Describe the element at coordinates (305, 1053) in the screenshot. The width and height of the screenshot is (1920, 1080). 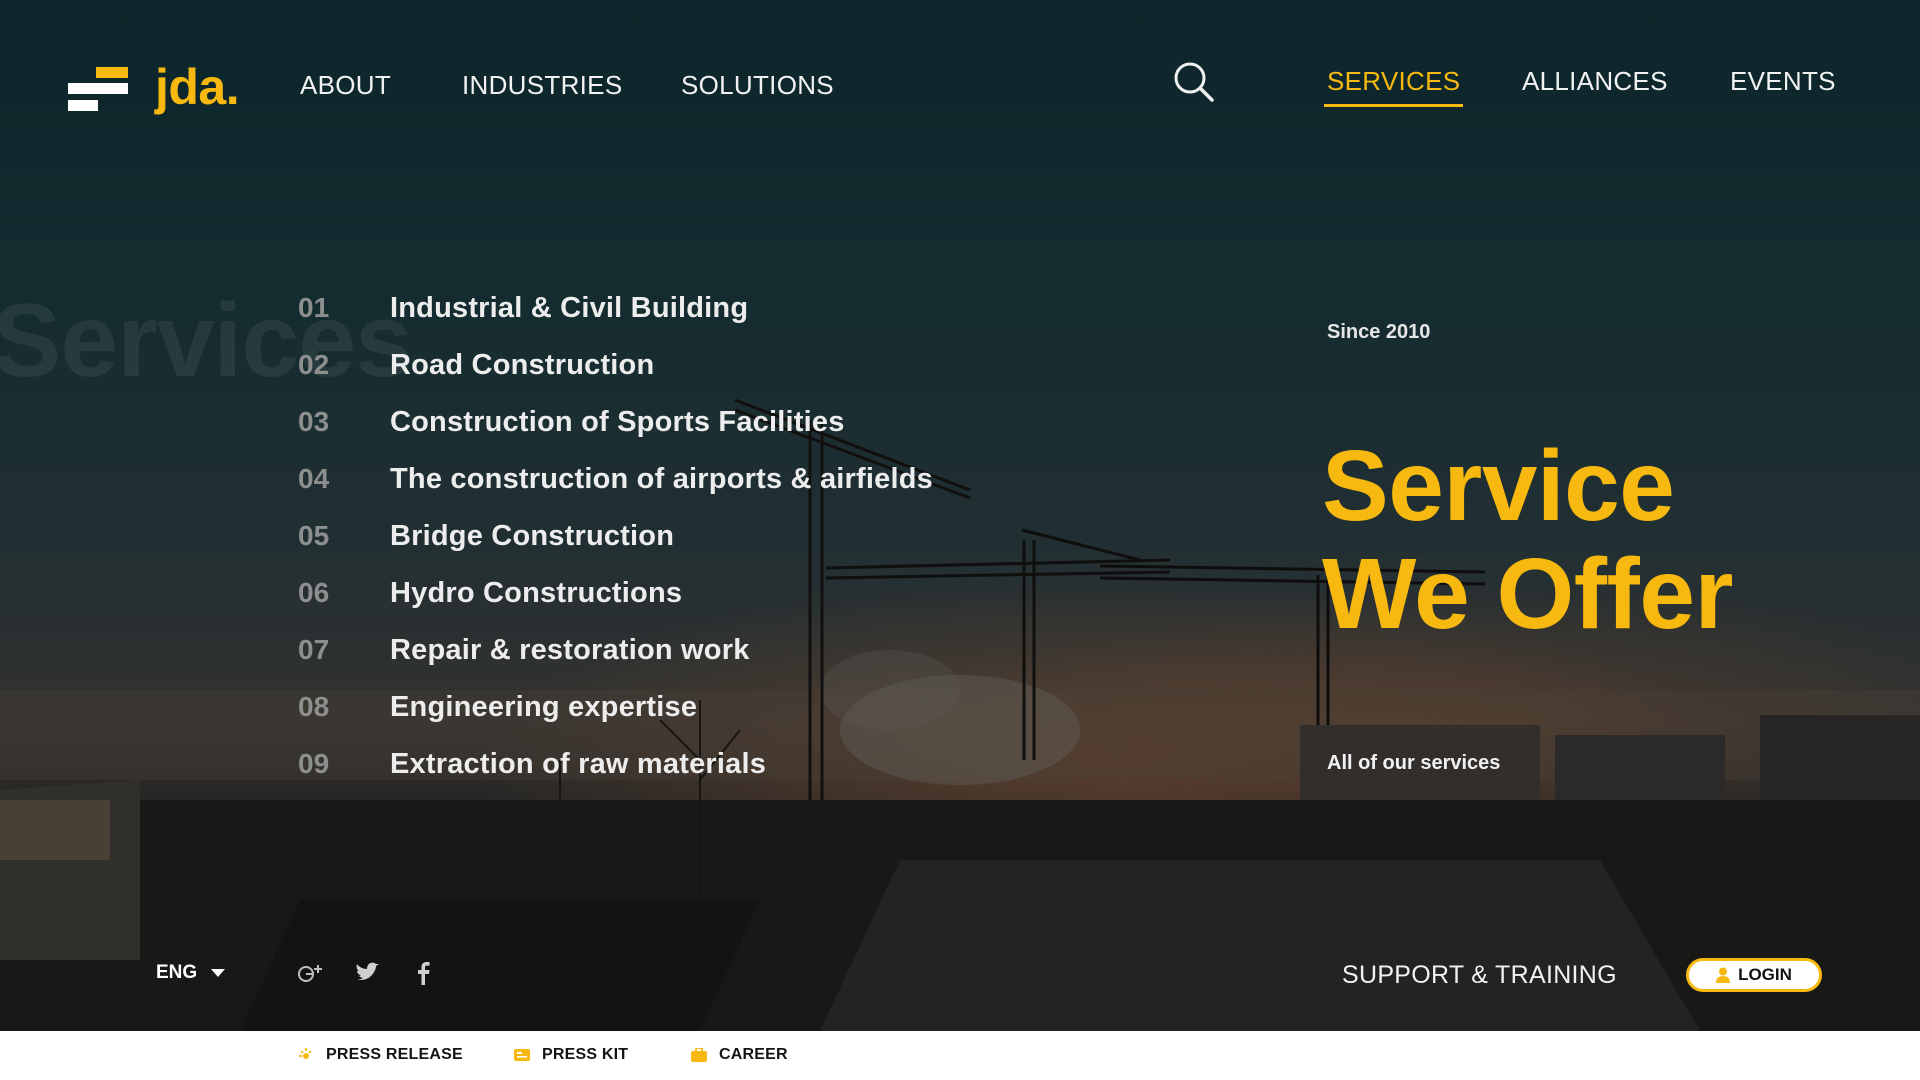
I see `megaphone-icon` at that location.